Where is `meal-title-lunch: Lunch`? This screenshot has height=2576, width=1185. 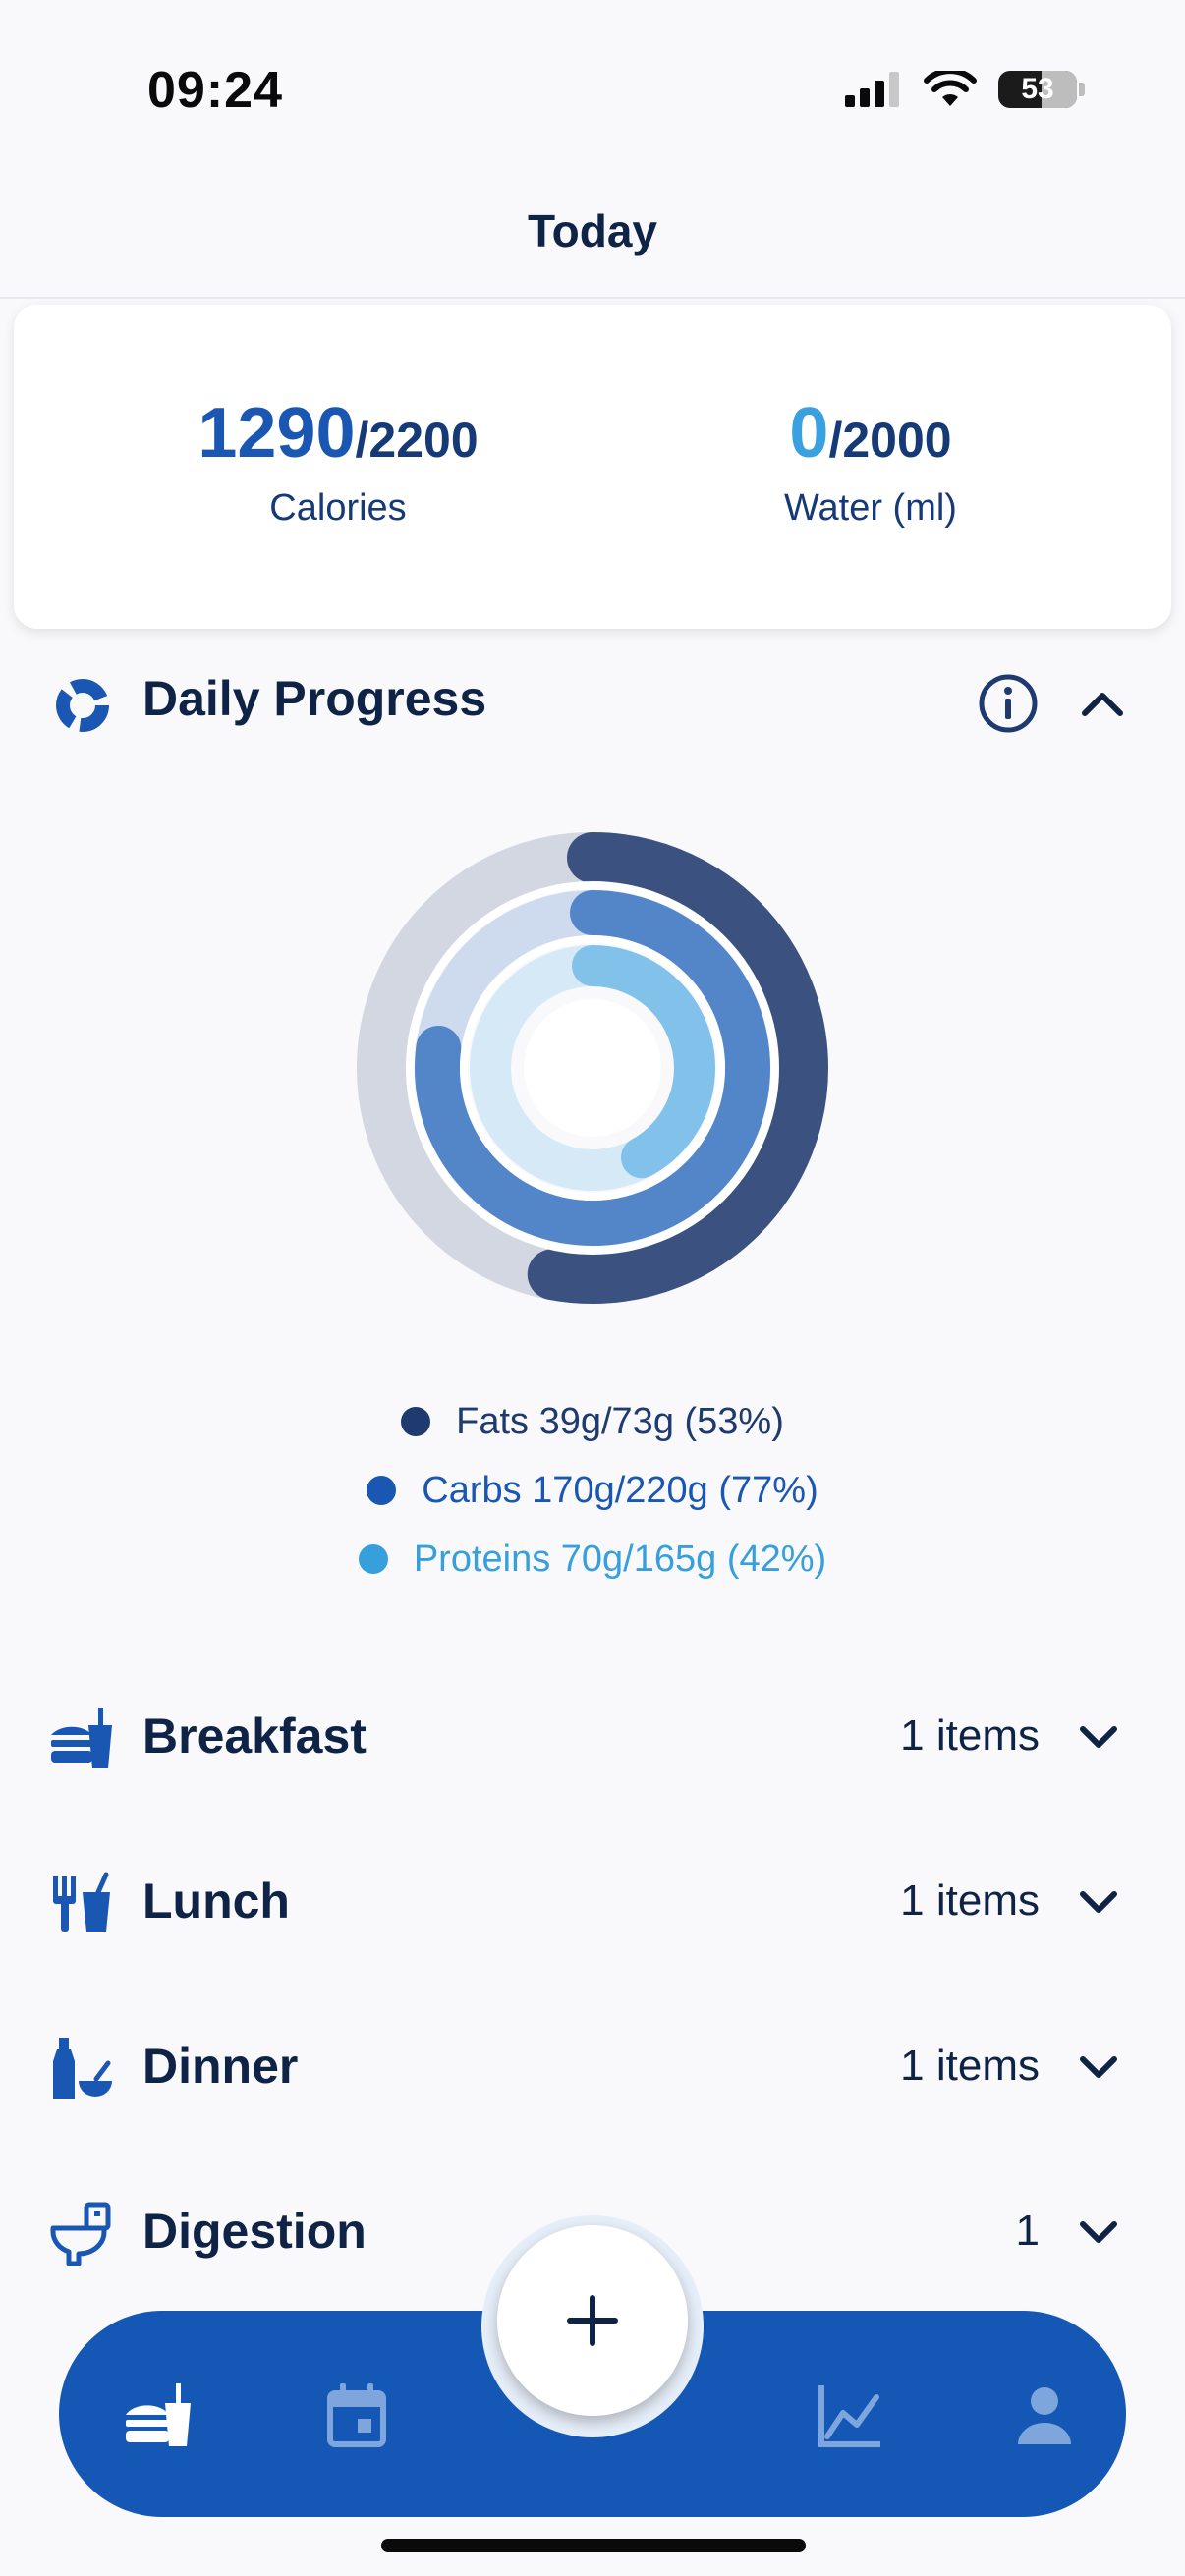 meal-title-lunch: Lunch is located at coordinates (216, 1901).